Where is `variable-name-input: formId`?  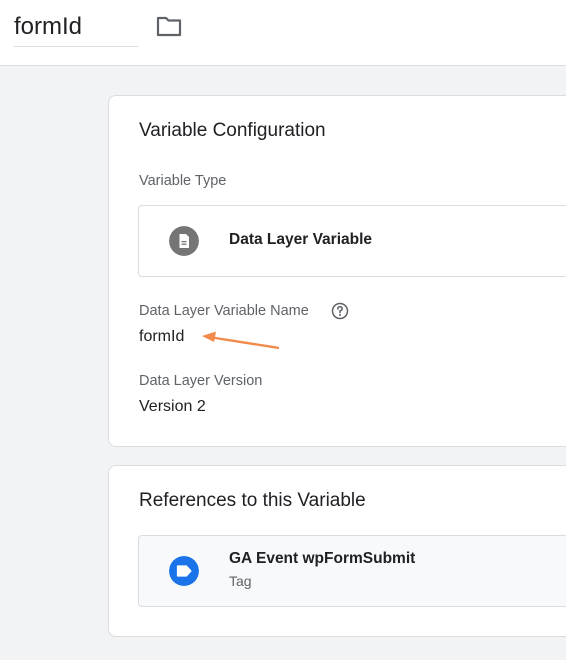
variable-name-input: formId is located at coordinates (76, 27).